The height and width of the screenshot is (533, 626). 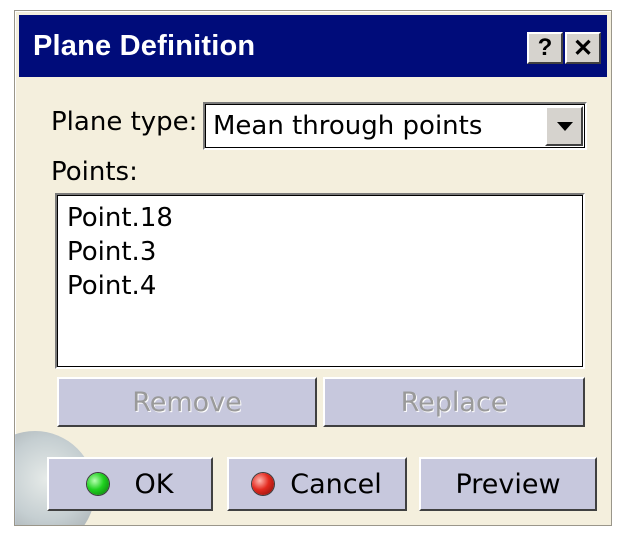 I want to click on chevron-down-icon, so click(x=565, y=126).